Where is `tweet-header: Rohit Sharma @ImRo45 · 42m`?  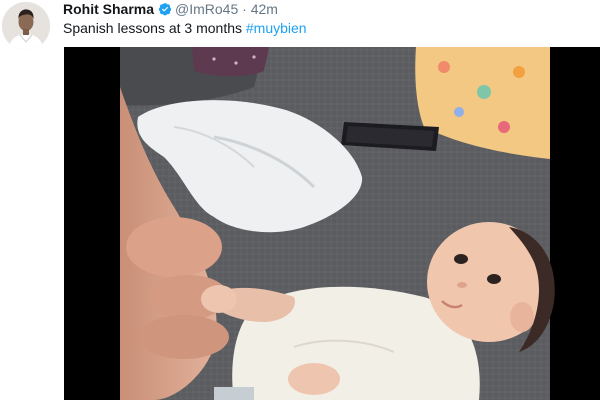
tweet-header: Rohit Sharma @ImRo45 · 42m is located at coordinates (170, 9).